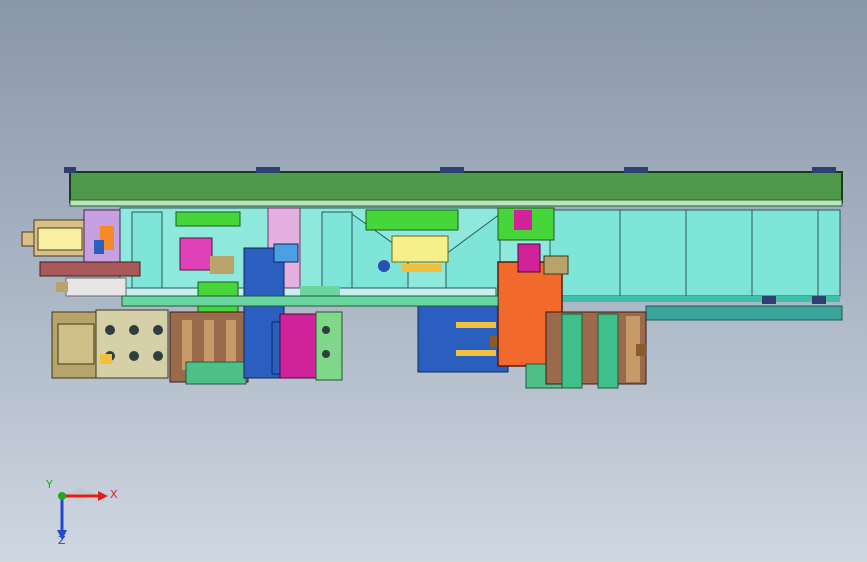 Image resolution: width=867 pixels, height=562 pixels. Describe the element at coordinates (695, 265) in the screenshot. I see `right-cyan-frame` at that location.